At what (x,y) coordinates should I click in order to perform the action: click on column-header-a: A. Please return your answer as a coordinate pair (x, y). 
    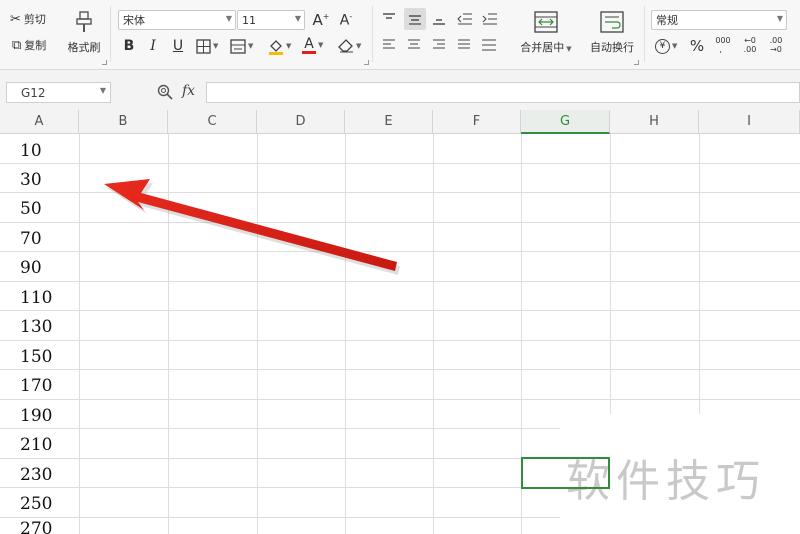
    Looking at the image, I should click on (39, 122).